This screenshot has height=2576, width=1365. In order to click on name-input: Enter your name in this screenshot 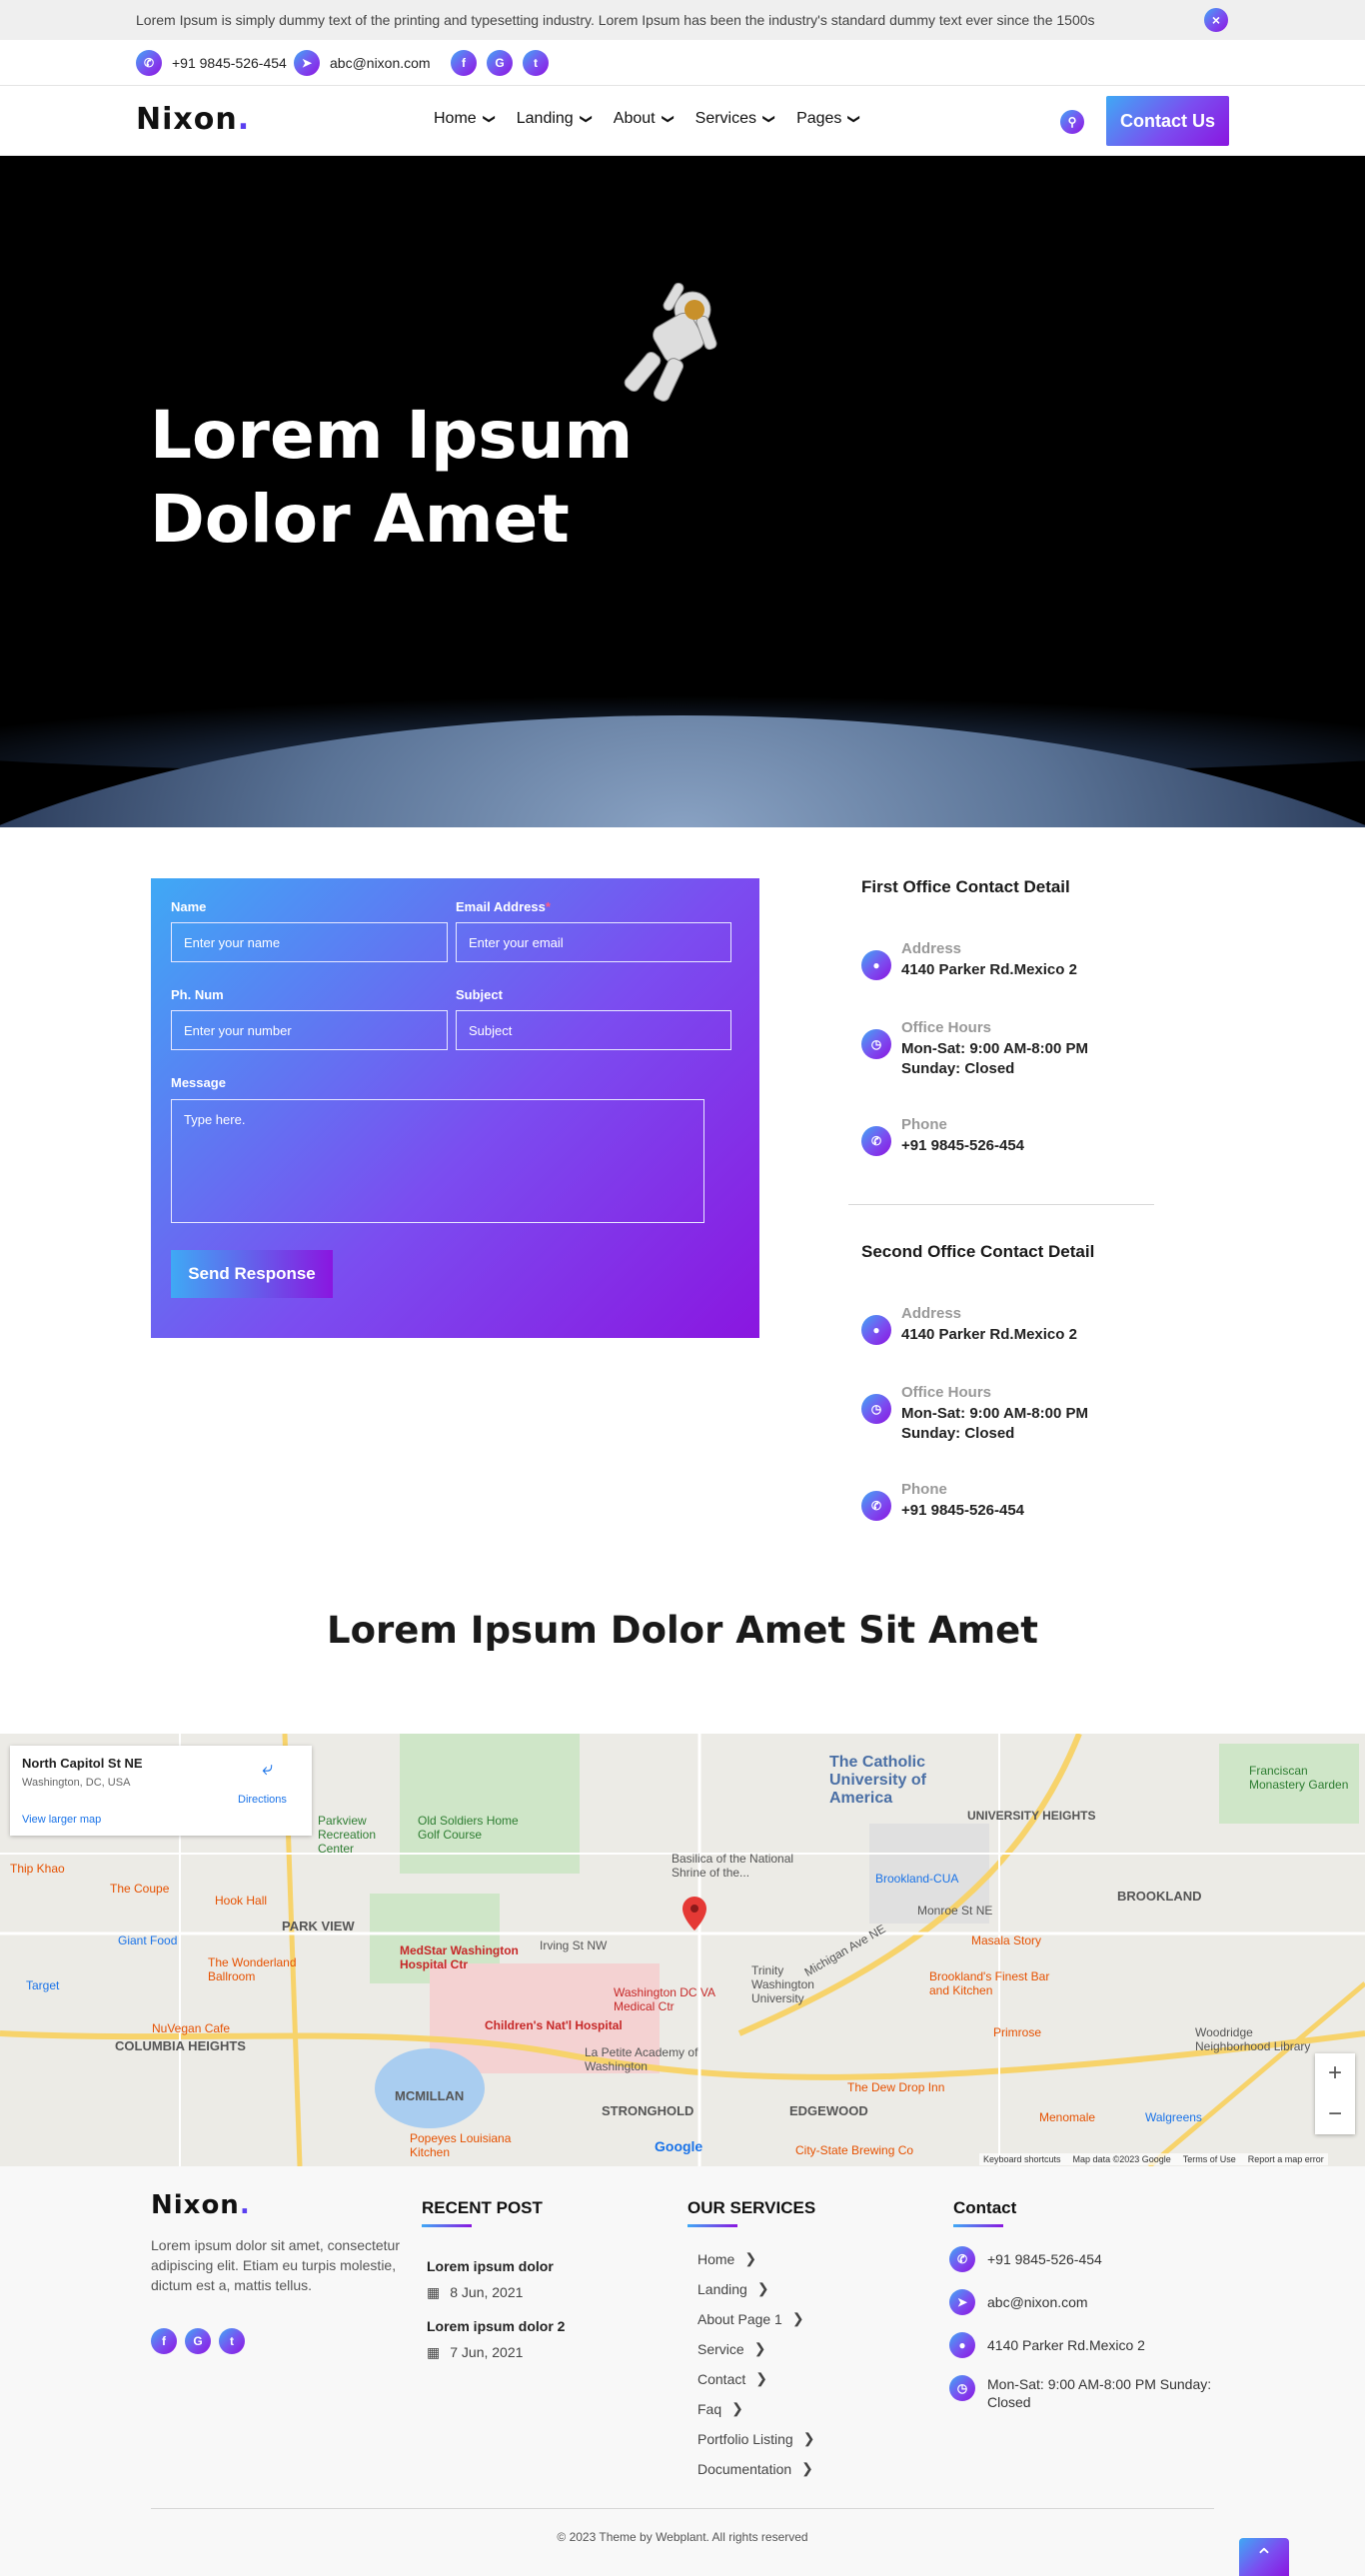, I will do `click(309, 942)`.